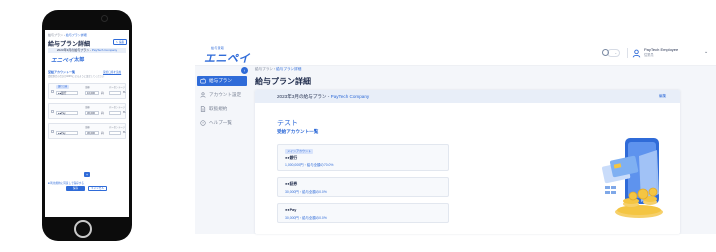  Describe the element at coordinates (283, 81) in the screenshot. I see `page-title: 給与プラン詳細` at that location.